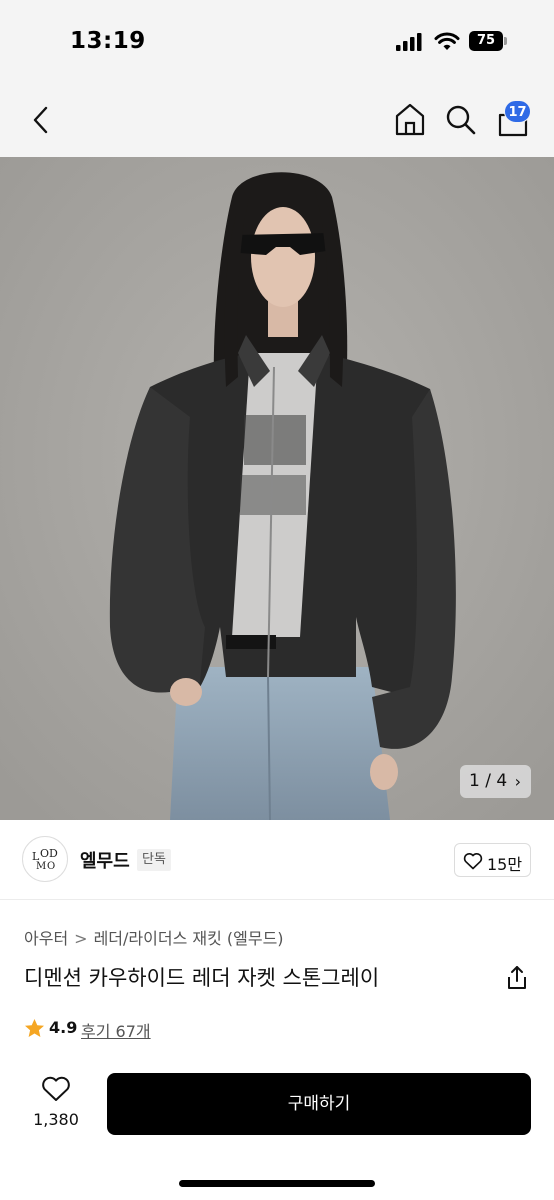  I want to click on home-icon, so click(410, 120).